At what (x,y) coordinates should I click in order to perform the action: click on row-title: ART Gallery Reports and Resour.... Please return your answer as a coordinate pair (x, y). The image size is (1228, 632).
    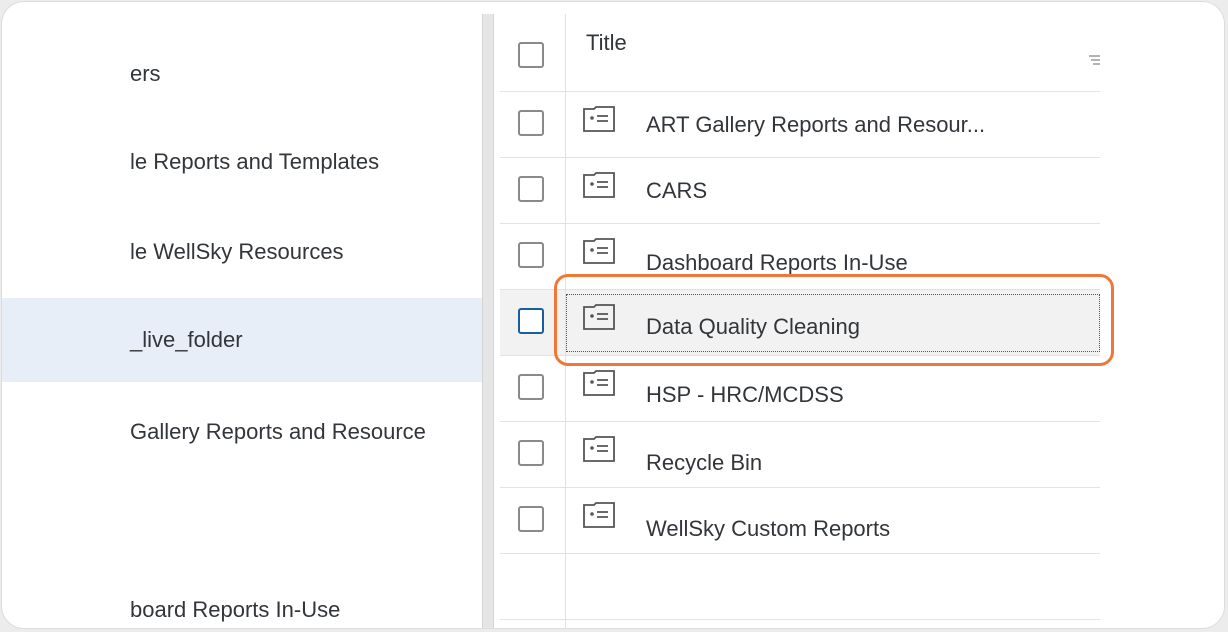
    Looking at the image, I should click on (815, 125).